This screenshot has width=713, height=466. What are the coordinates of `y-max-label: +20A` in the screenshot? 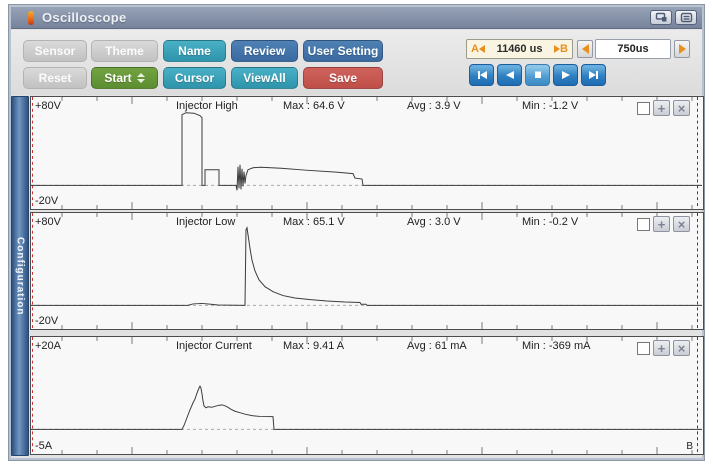 It's located at (48, 346).